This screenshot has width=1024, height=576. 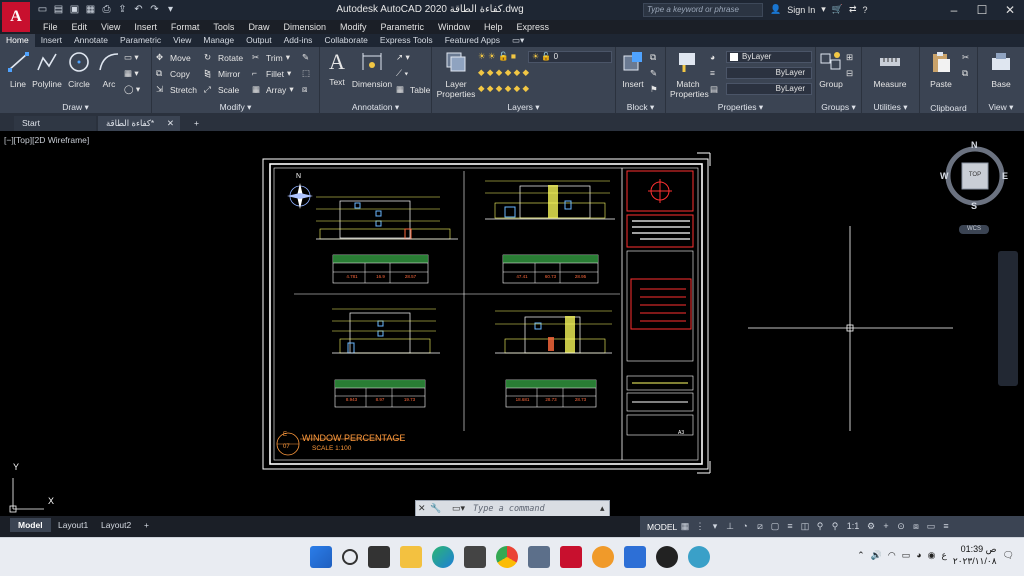 What do you see at coordinates (173, 57) in the screenshot?
I see `move-tool: ✥ Move` at bounding box center [173, 57].